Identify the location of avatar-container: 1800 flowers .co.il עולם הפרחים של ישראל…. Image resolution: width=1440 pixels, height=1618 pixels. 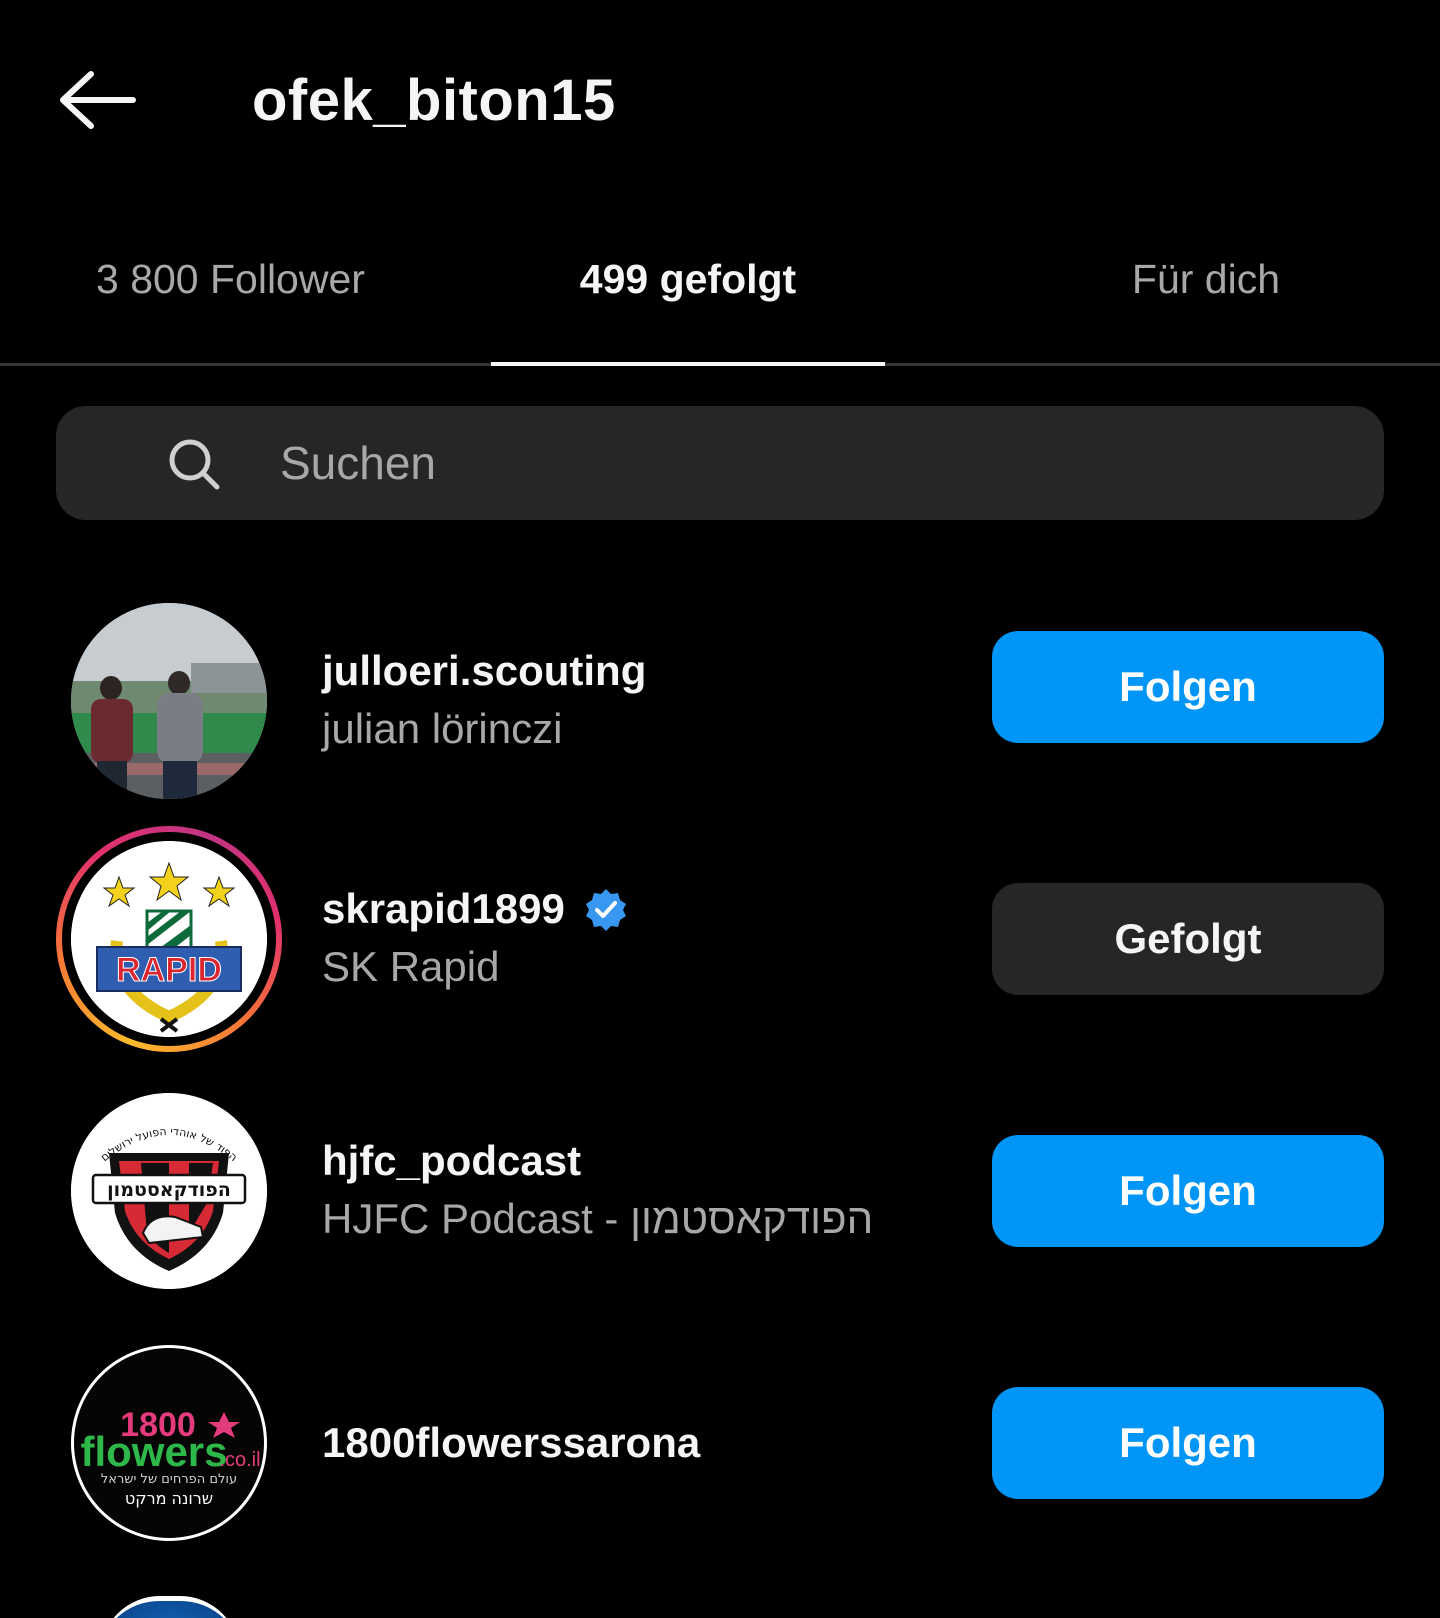
(169, 1443).